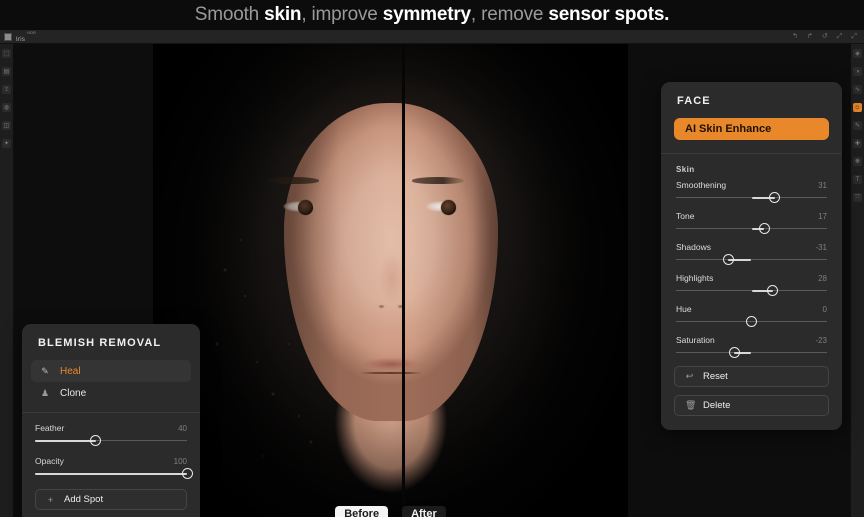  I want to click on tool-effects-icon: ✦, so click(6, 143).